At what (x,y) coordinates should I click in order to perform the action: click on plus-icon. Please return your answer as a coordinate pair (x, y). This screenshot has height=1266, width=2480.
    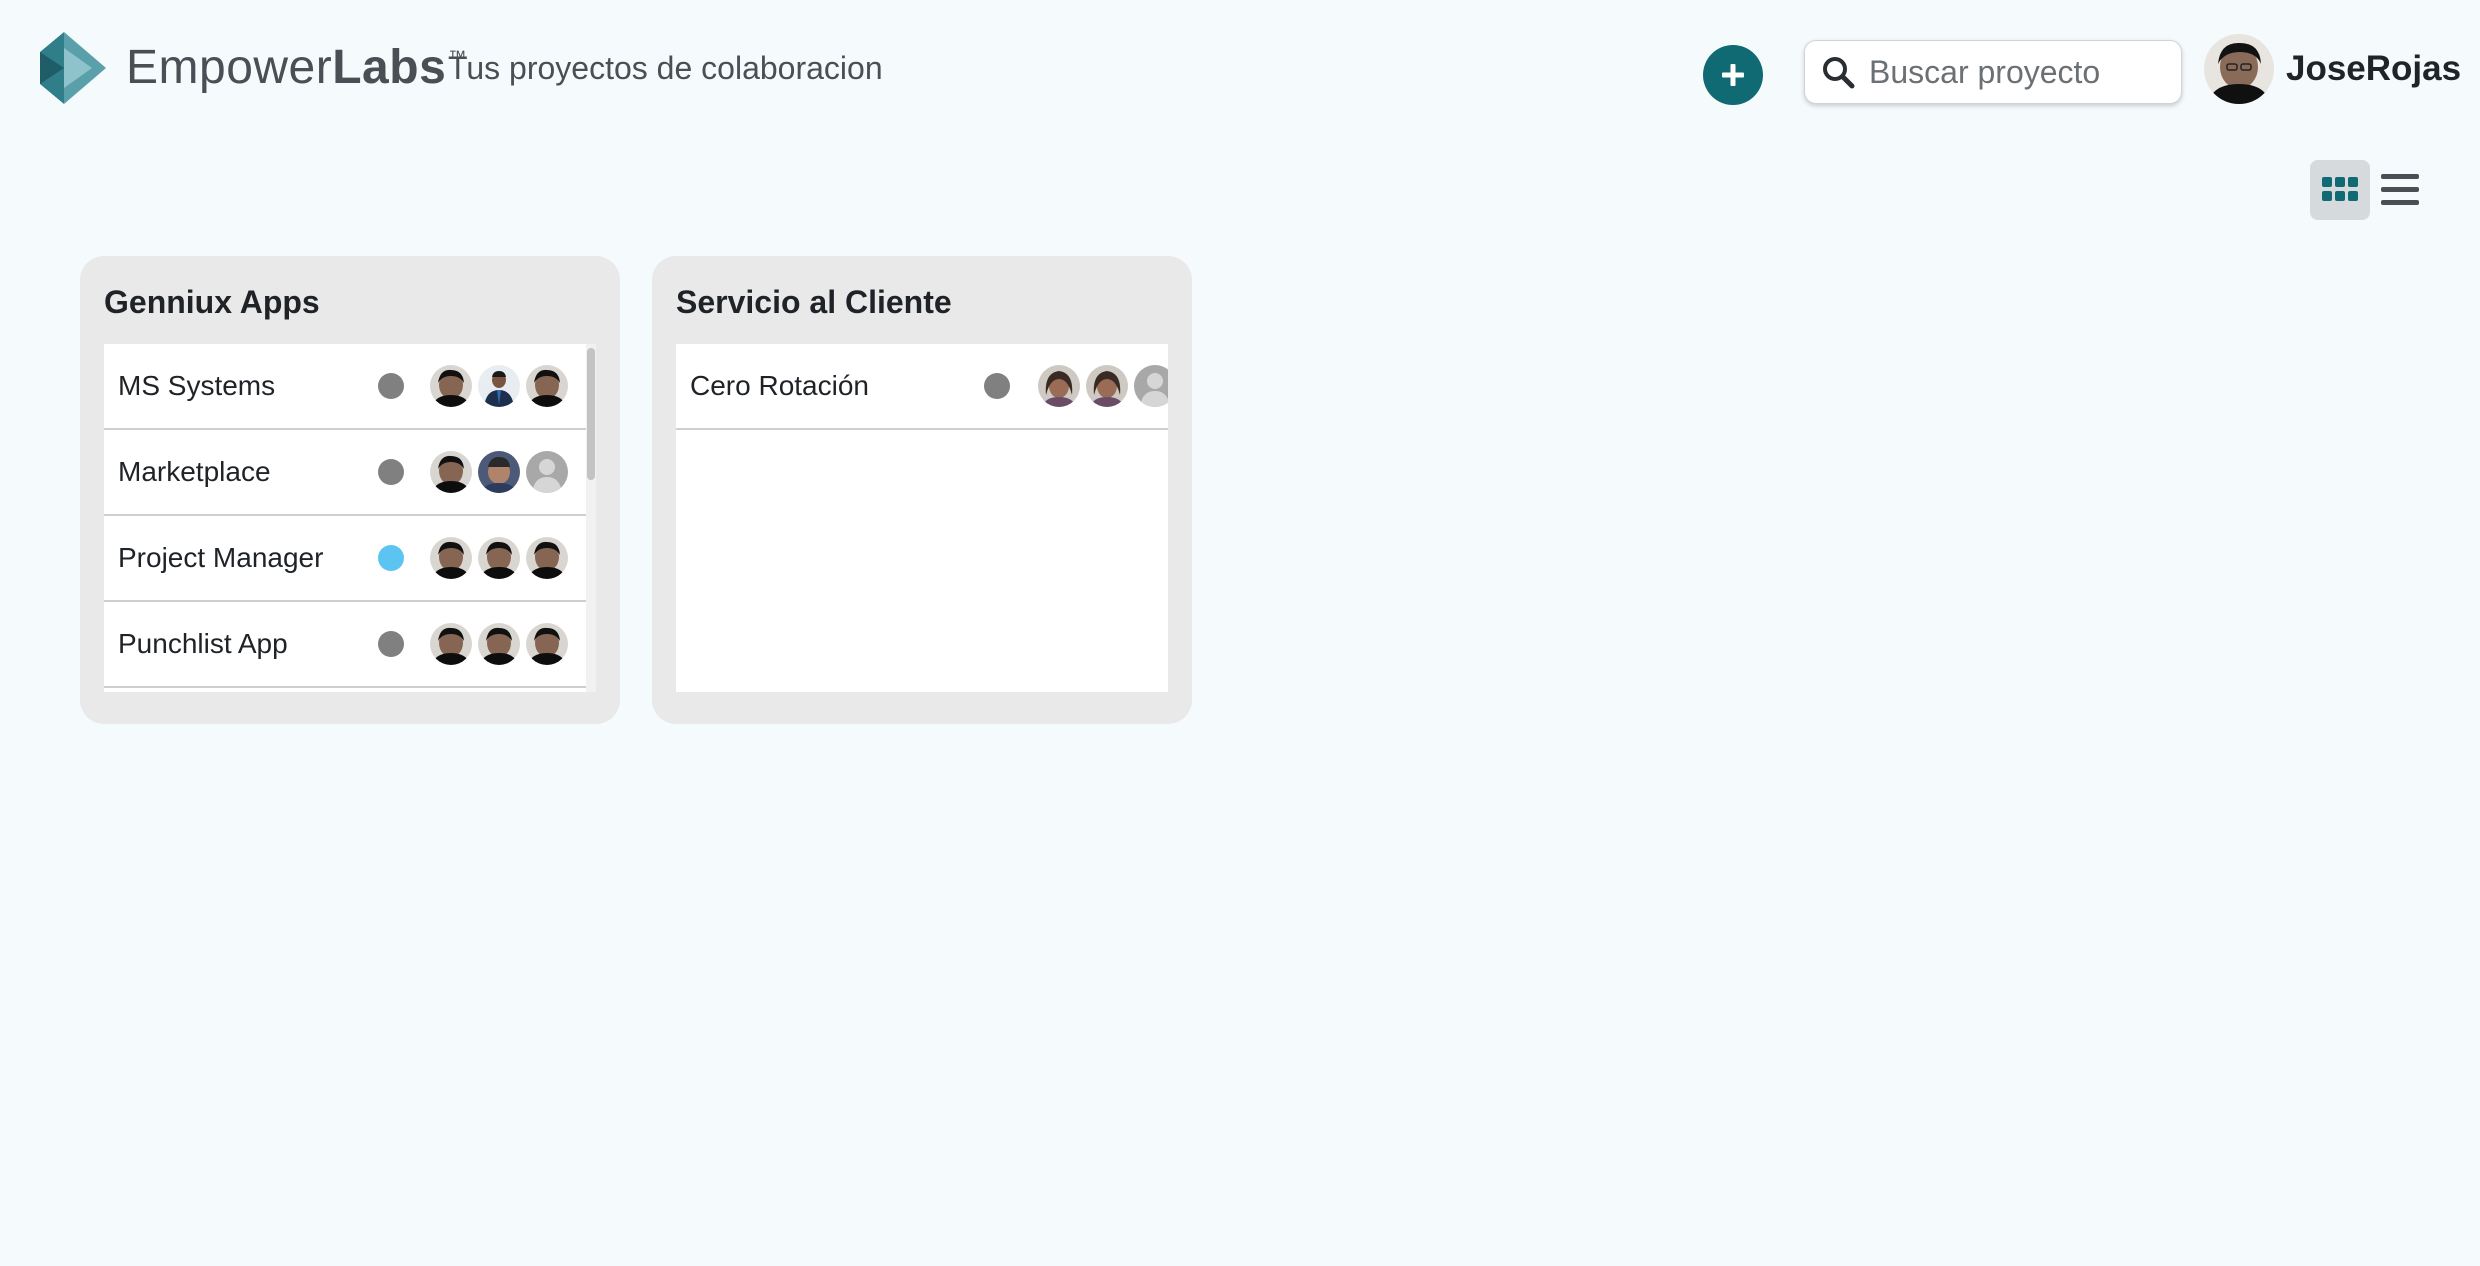
    Looking at the image, I should click on (1733, 75).